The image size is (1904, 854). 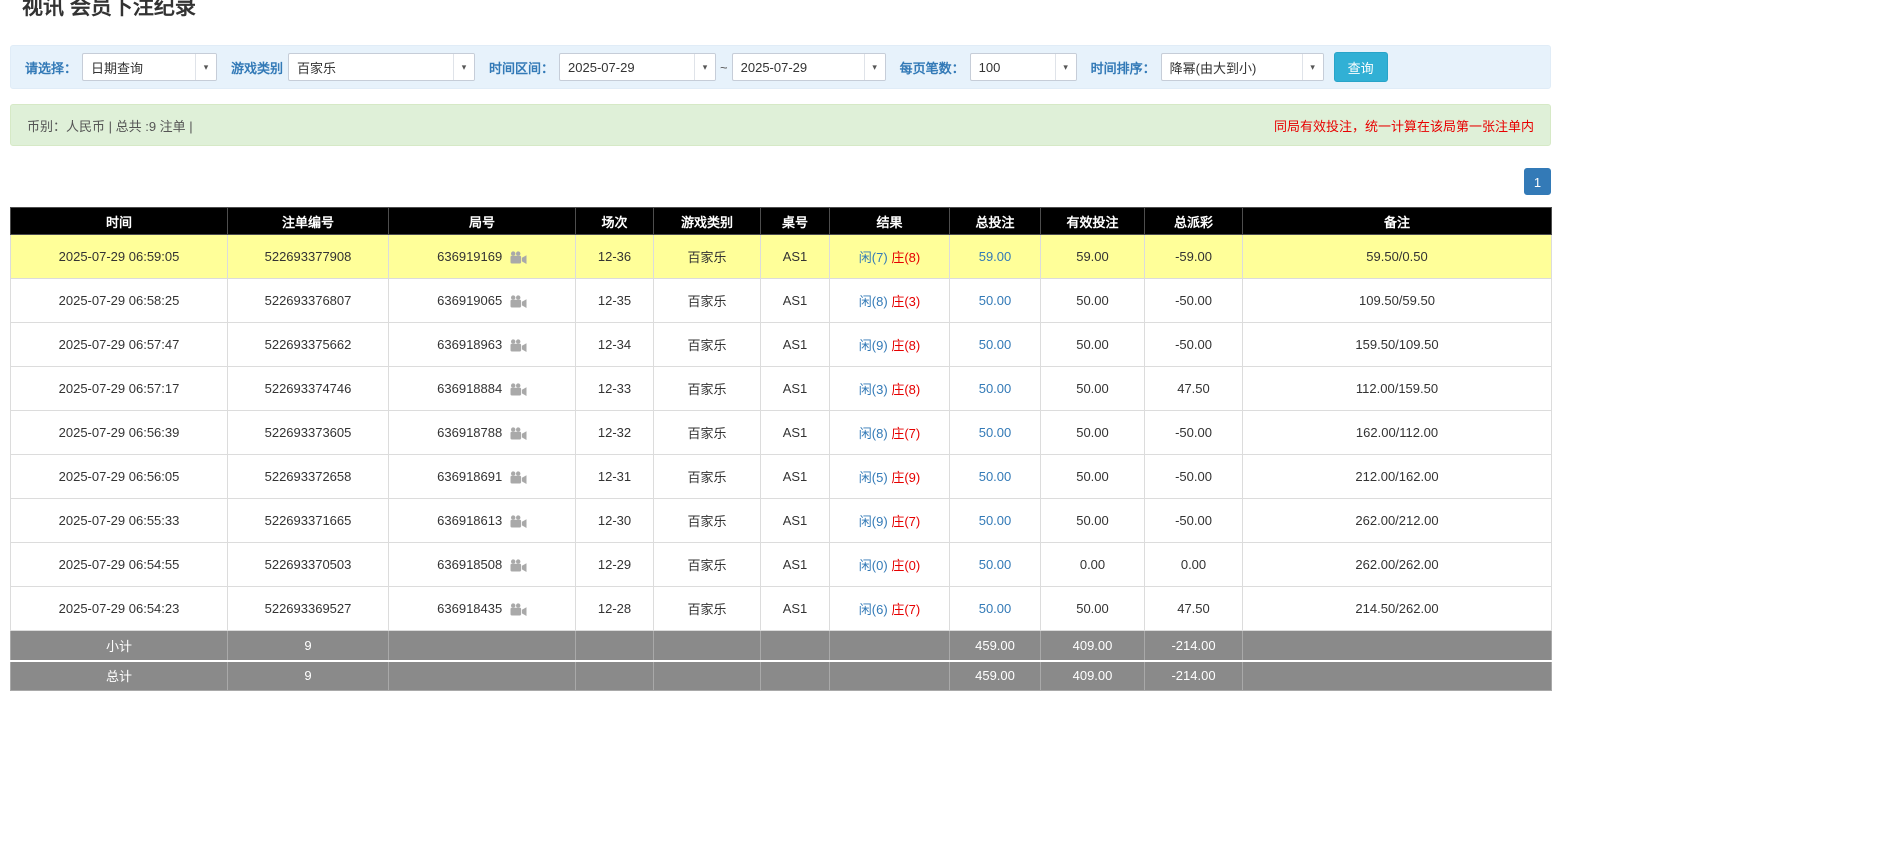 What do you see at coordinates (1403, 126) in the screenshot?
I see `summary-note: 同局有效投注，统一计算在该局第一张注单内` at bounding box center [1403, 126].